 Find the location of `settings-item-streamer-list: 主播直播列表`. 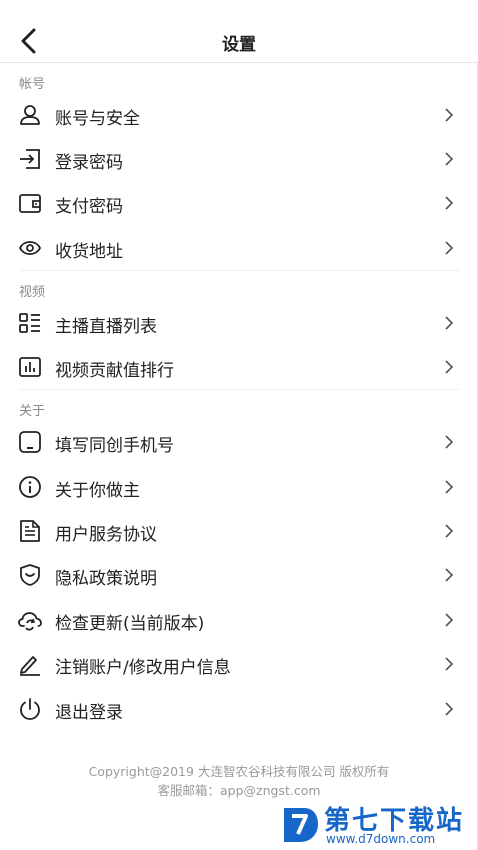

settings-item-streamer-list: 主播直播列表 is located at coordinates (239, 322).